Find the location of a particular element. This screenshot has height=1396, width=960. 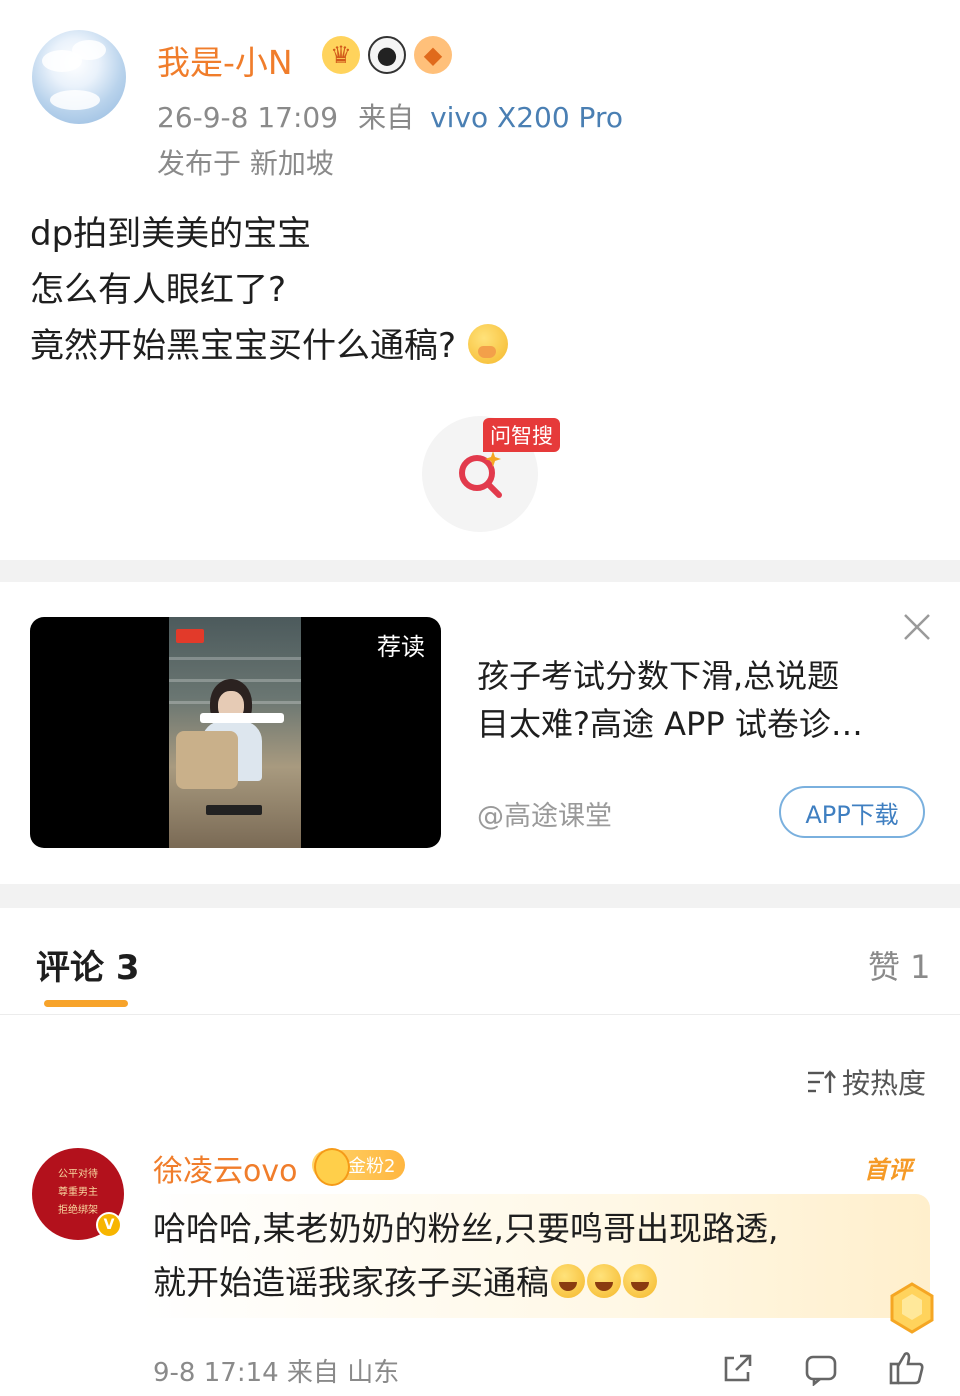

comment-text-line-with-emoji: 就开始造谣我家孩子买通稿 is located at coordinates (465, 1283).